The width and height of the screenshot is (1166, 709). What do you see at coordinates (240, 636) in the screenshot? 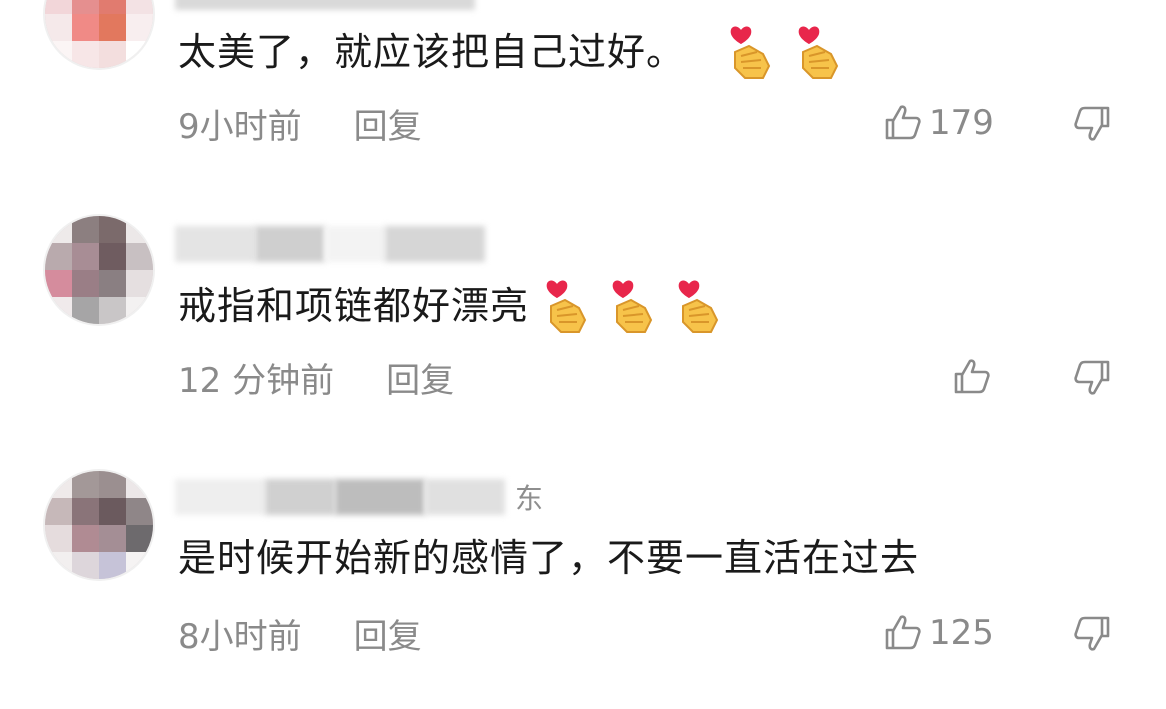
I see `timestamp: 8小时前` at bounding box center [240, 636].